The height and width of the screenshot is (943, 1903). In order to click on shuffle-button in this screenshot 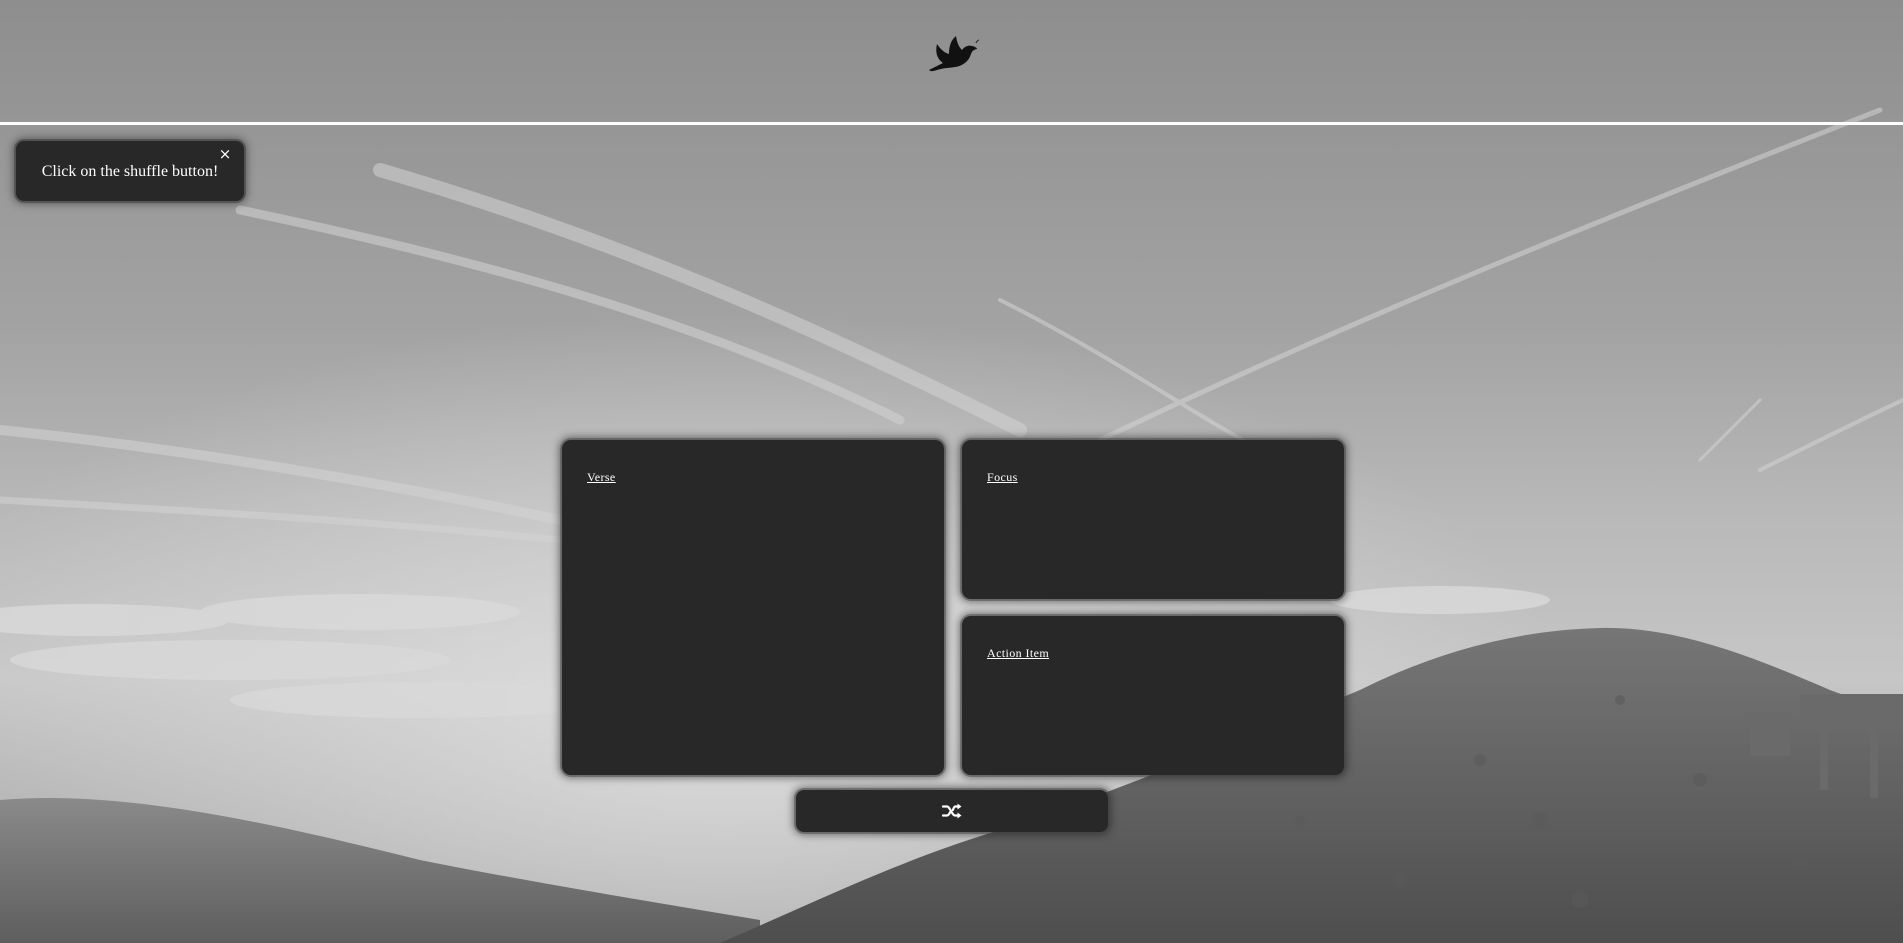, I will do `click(952, 811)`.